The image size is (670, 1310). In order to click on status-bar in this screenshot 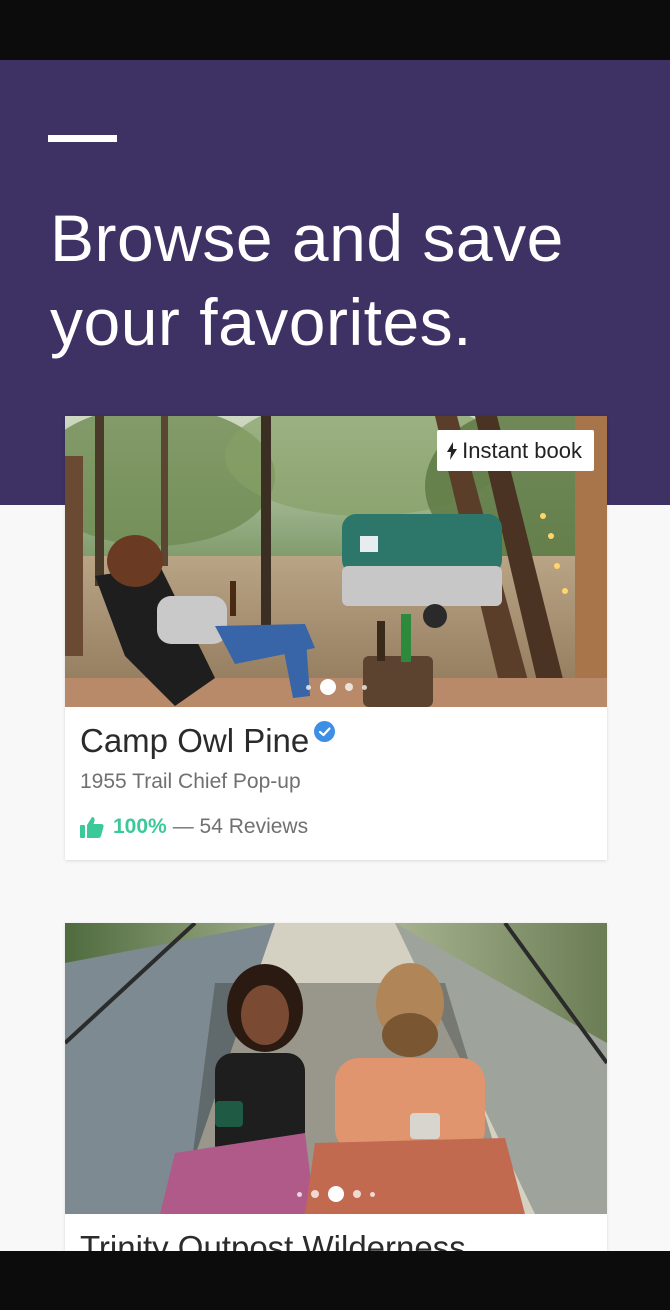, I will do `click(335, 30)`.